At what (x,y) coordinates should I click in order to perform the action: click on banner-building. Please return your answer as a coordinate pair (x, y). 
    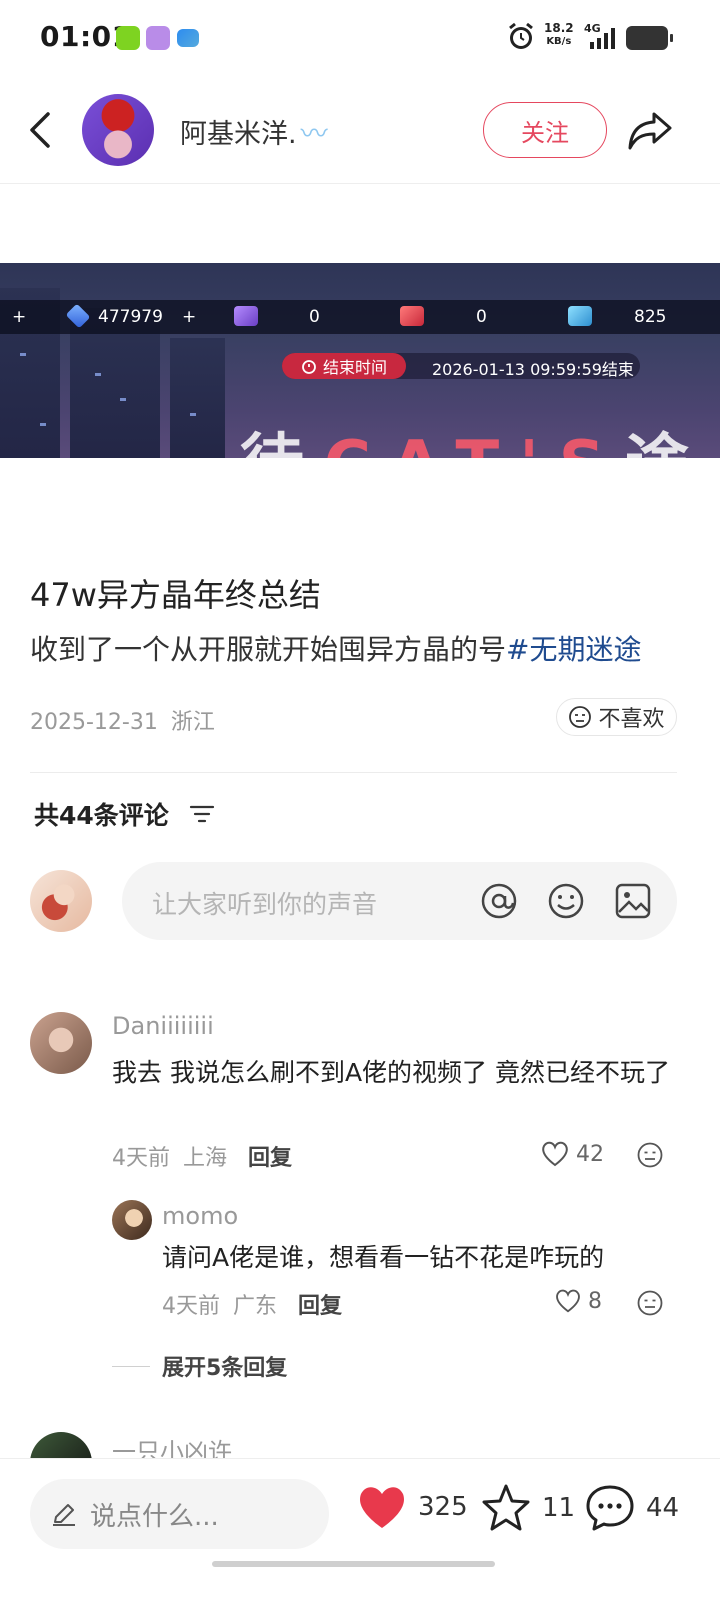
    Looking at the image, I should click on (197, 398).